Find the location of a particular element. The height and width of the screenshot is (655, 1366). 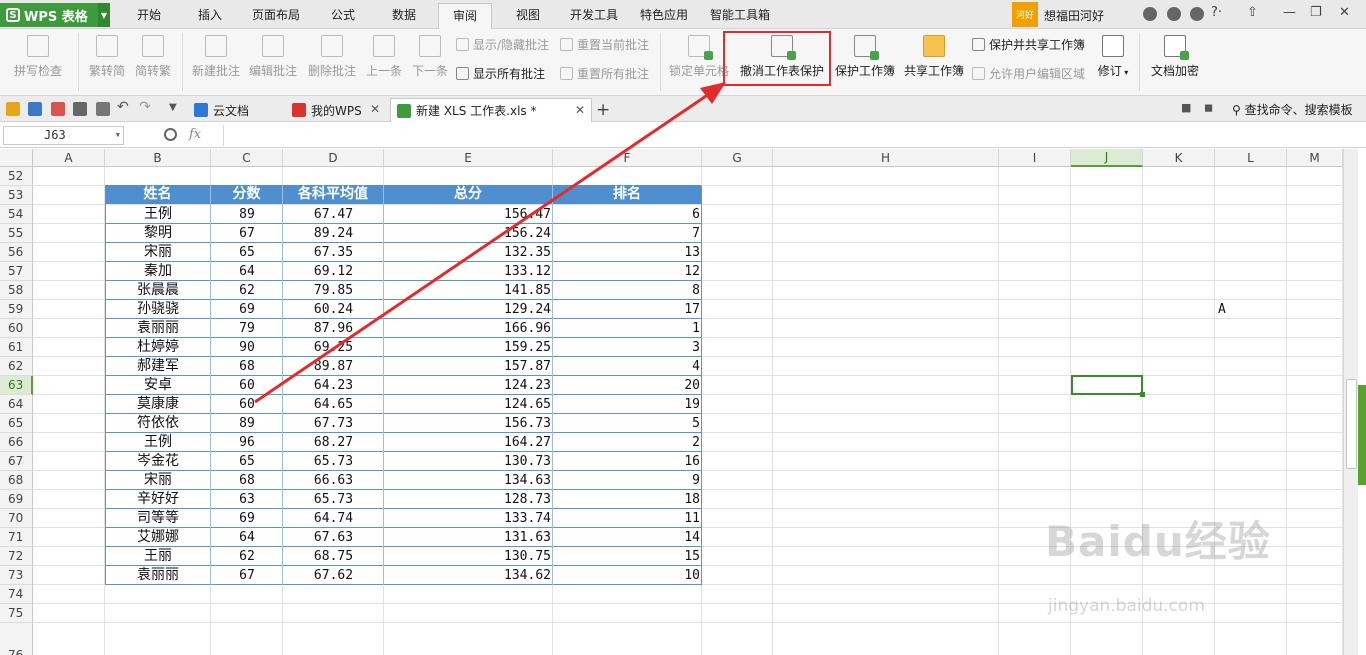

side-panel-tab is located at coordinates (1362, 435).